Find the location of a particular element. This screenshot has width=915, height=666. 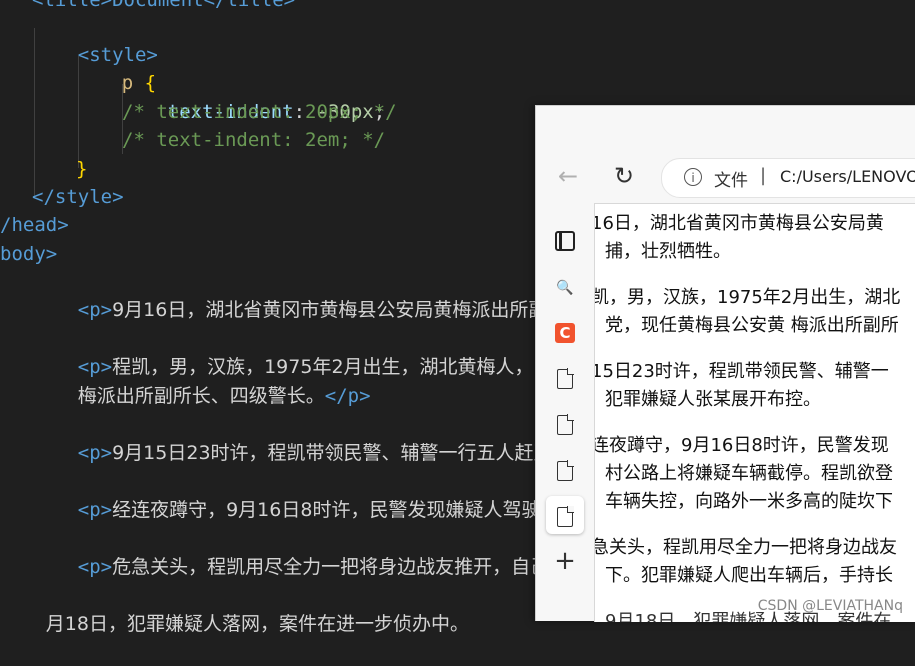

sidebar-tab-button-active is located at coordinates (565, 515).